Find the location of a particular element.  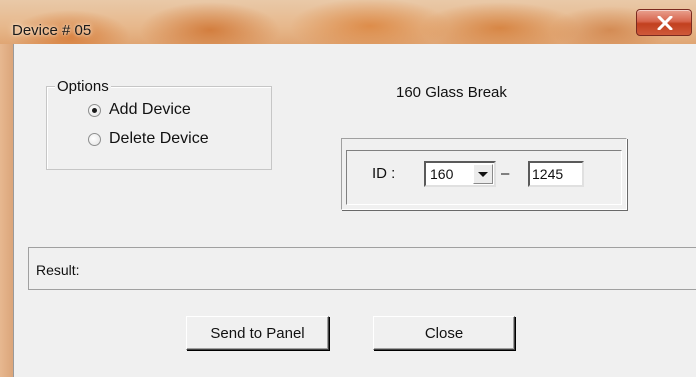

delete-device-label: Delete Device is located at coordinates (159, 138).